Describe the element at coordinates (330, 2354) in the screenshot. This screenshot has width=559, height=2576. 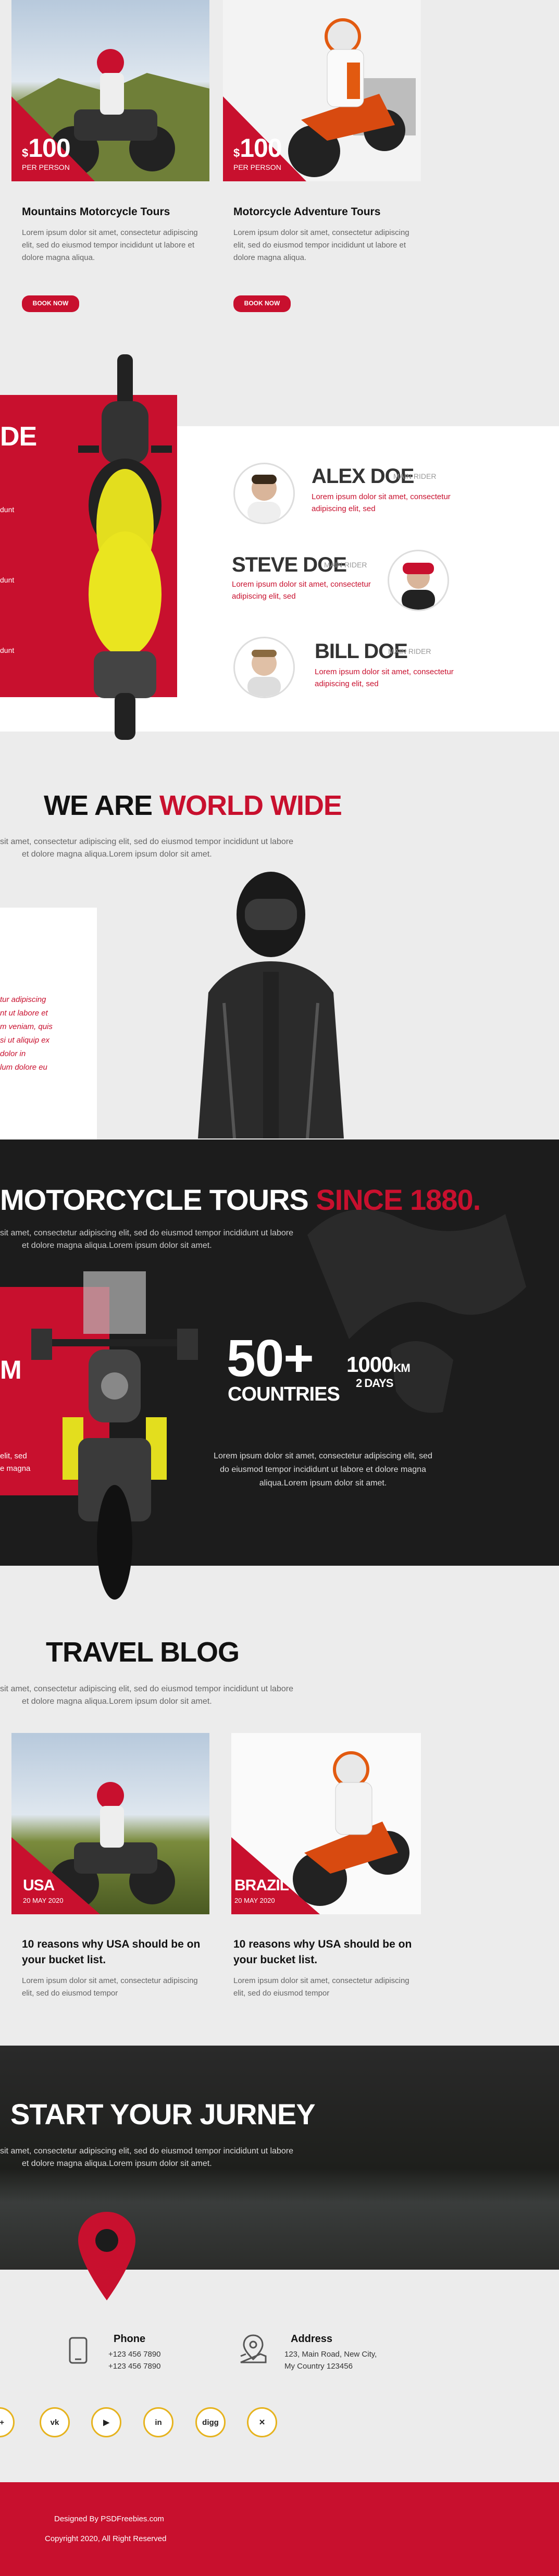
I see `address-line-1: 123, Main Road, New City,` at that location.